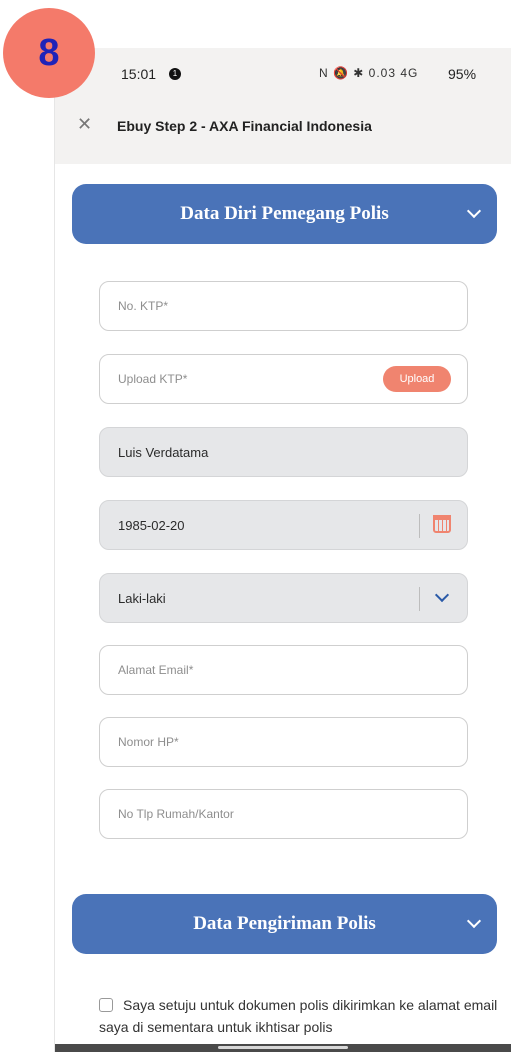 The height and width of the screenshot is (1052, 511). What do you see at coordinates (462, 74) in the screenshot?
I see `battery-level: 95%` at bounding box center [462, 74].